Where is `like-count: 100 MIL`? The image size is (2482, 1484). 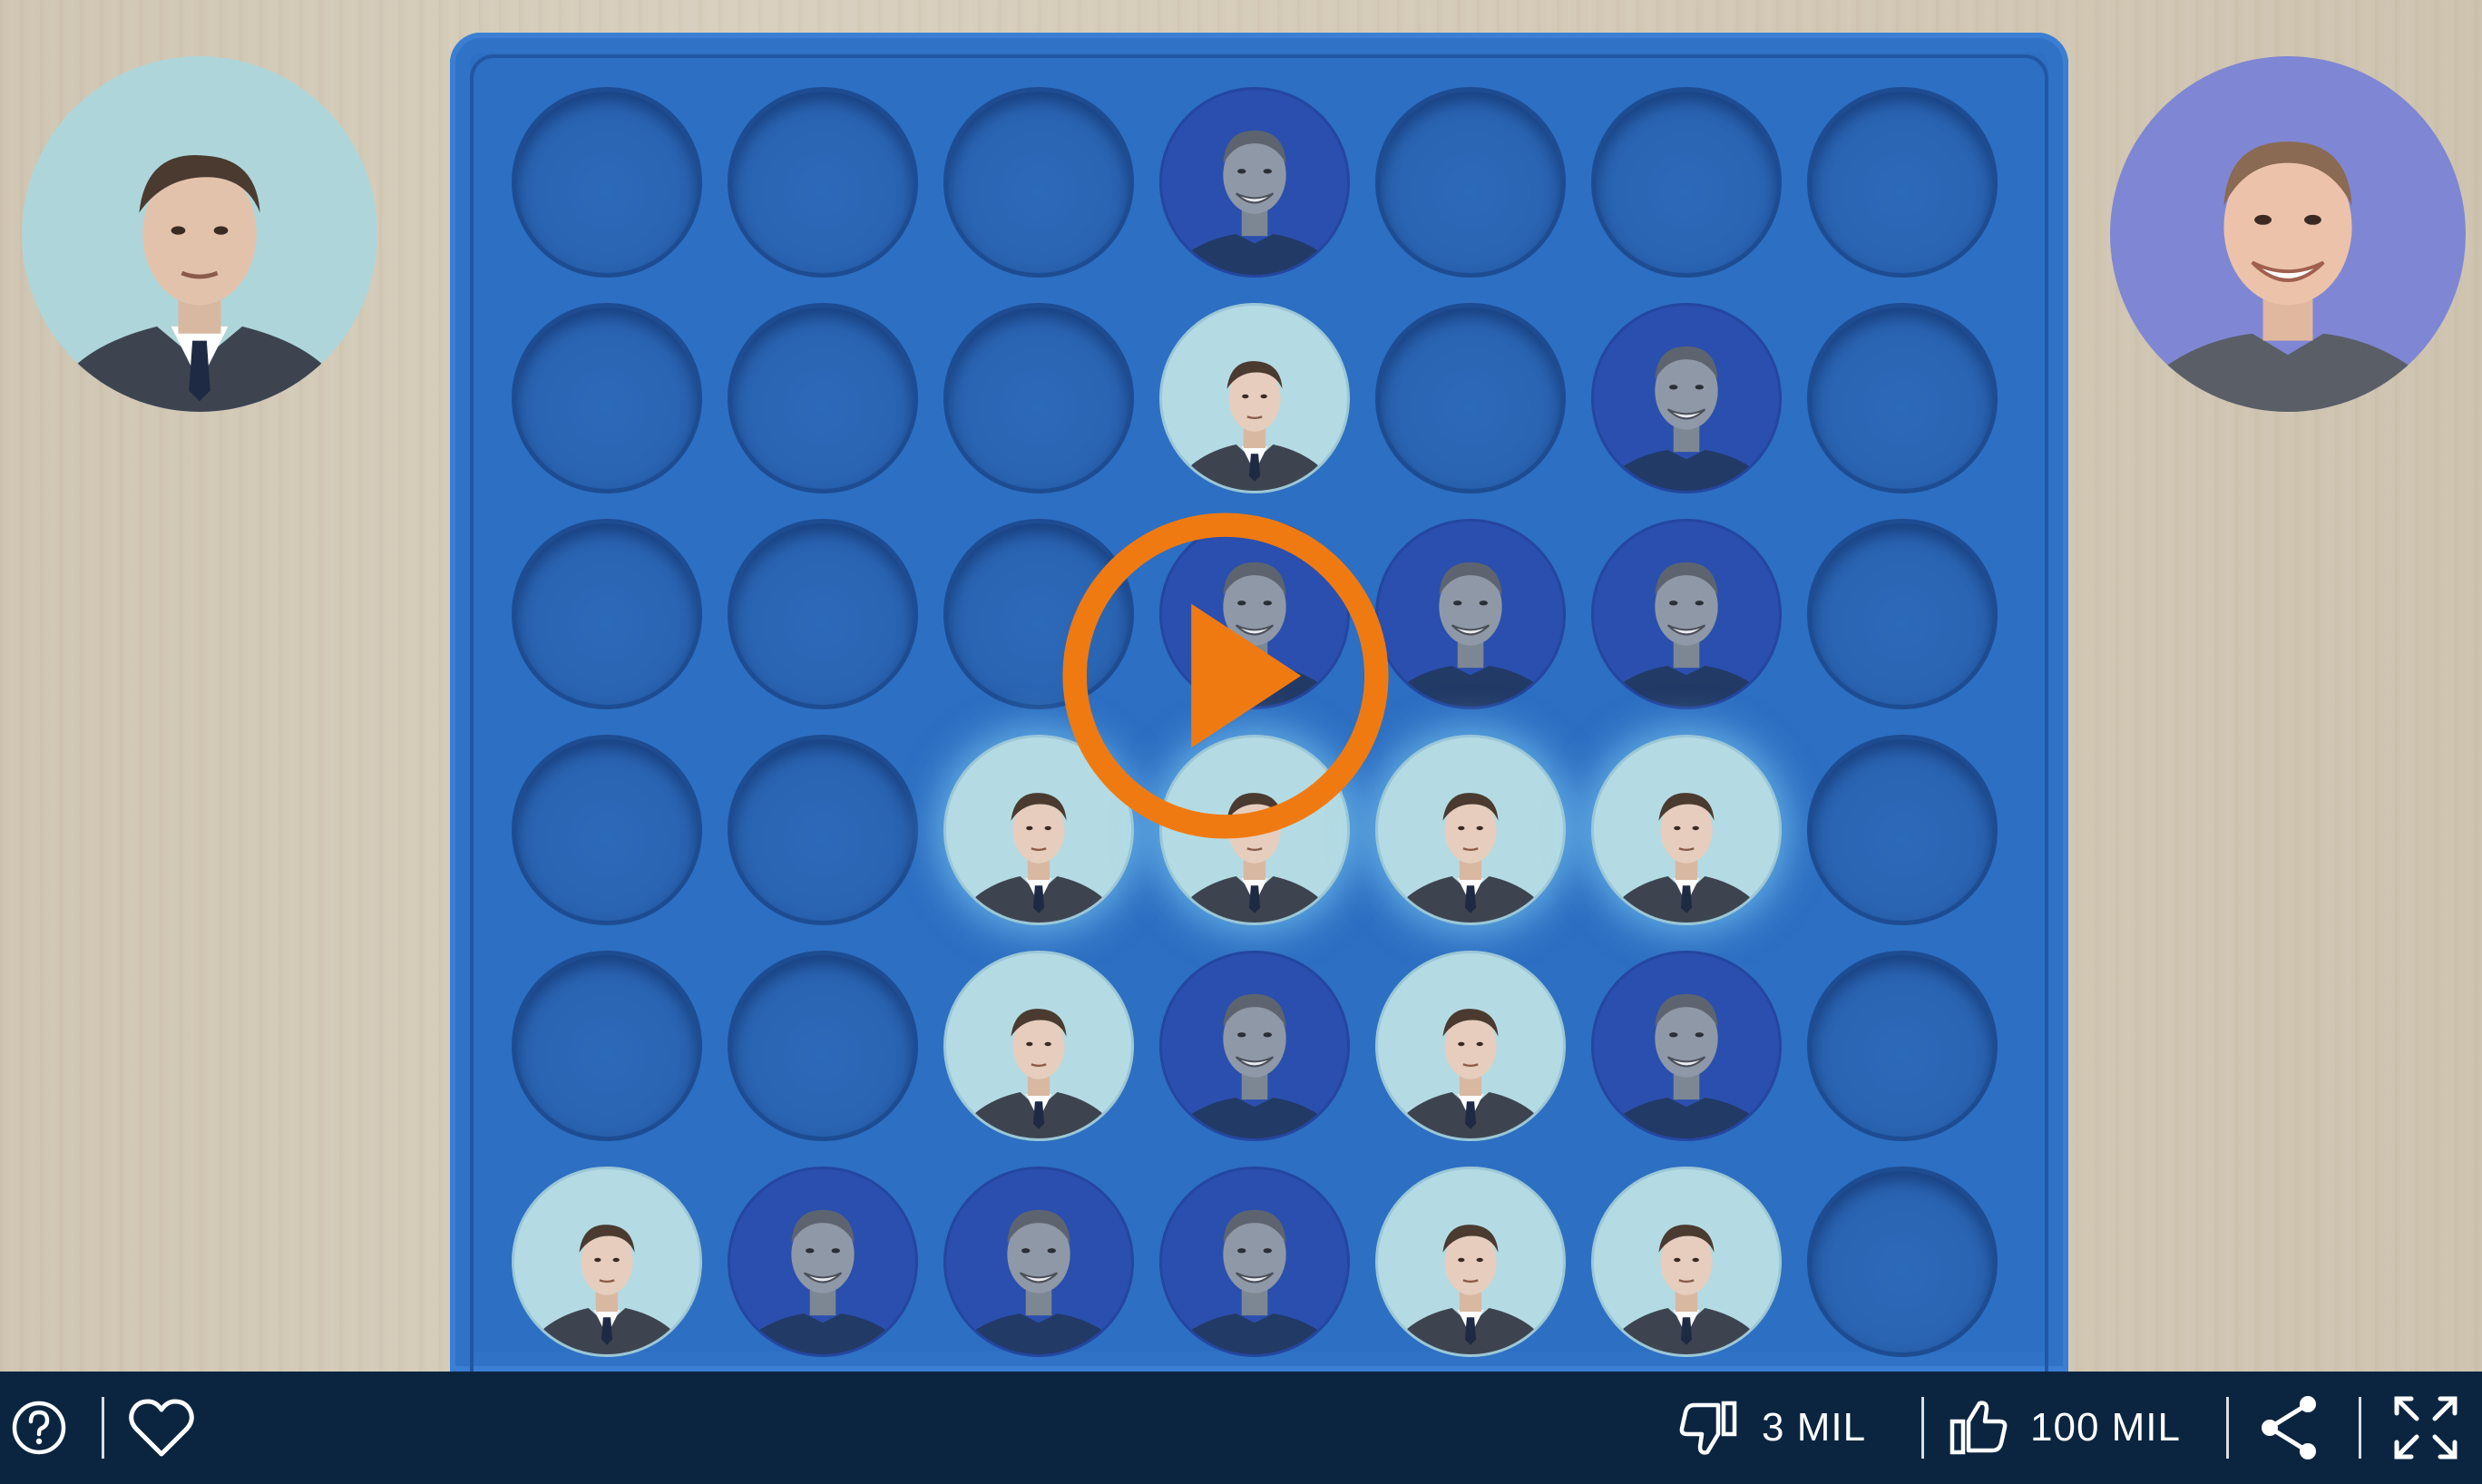 like-count: 100 MIL is located at coordinates (2105, 1427).